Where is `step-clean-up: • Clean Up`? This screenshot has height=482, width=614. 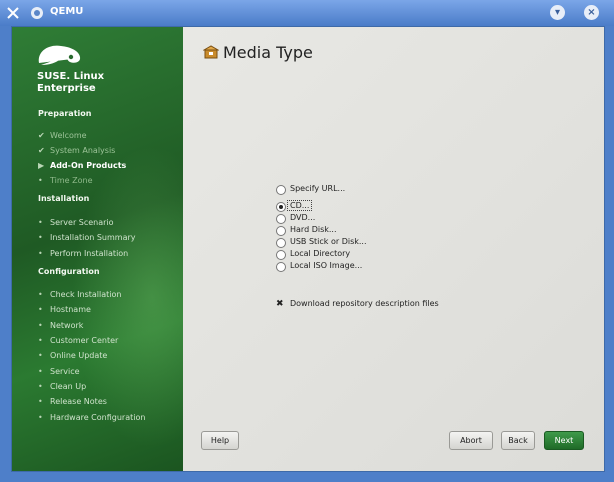 step-clean-up: • Clean Up is located at coordinates (62, 386).